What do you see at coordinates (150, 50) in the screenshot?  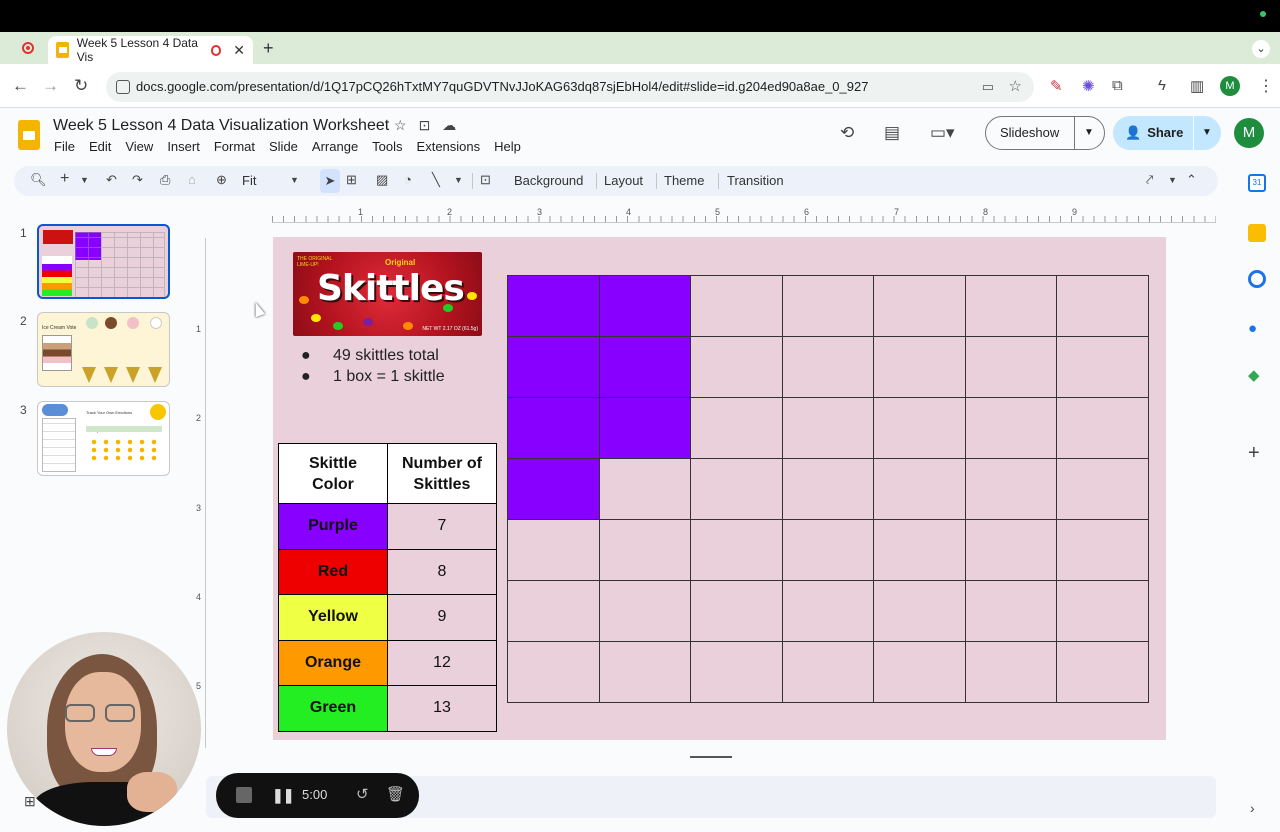 I see `browser-tab: Week 5 Lesson 4 Data Vis ✕` at bounding box center [150, 50].